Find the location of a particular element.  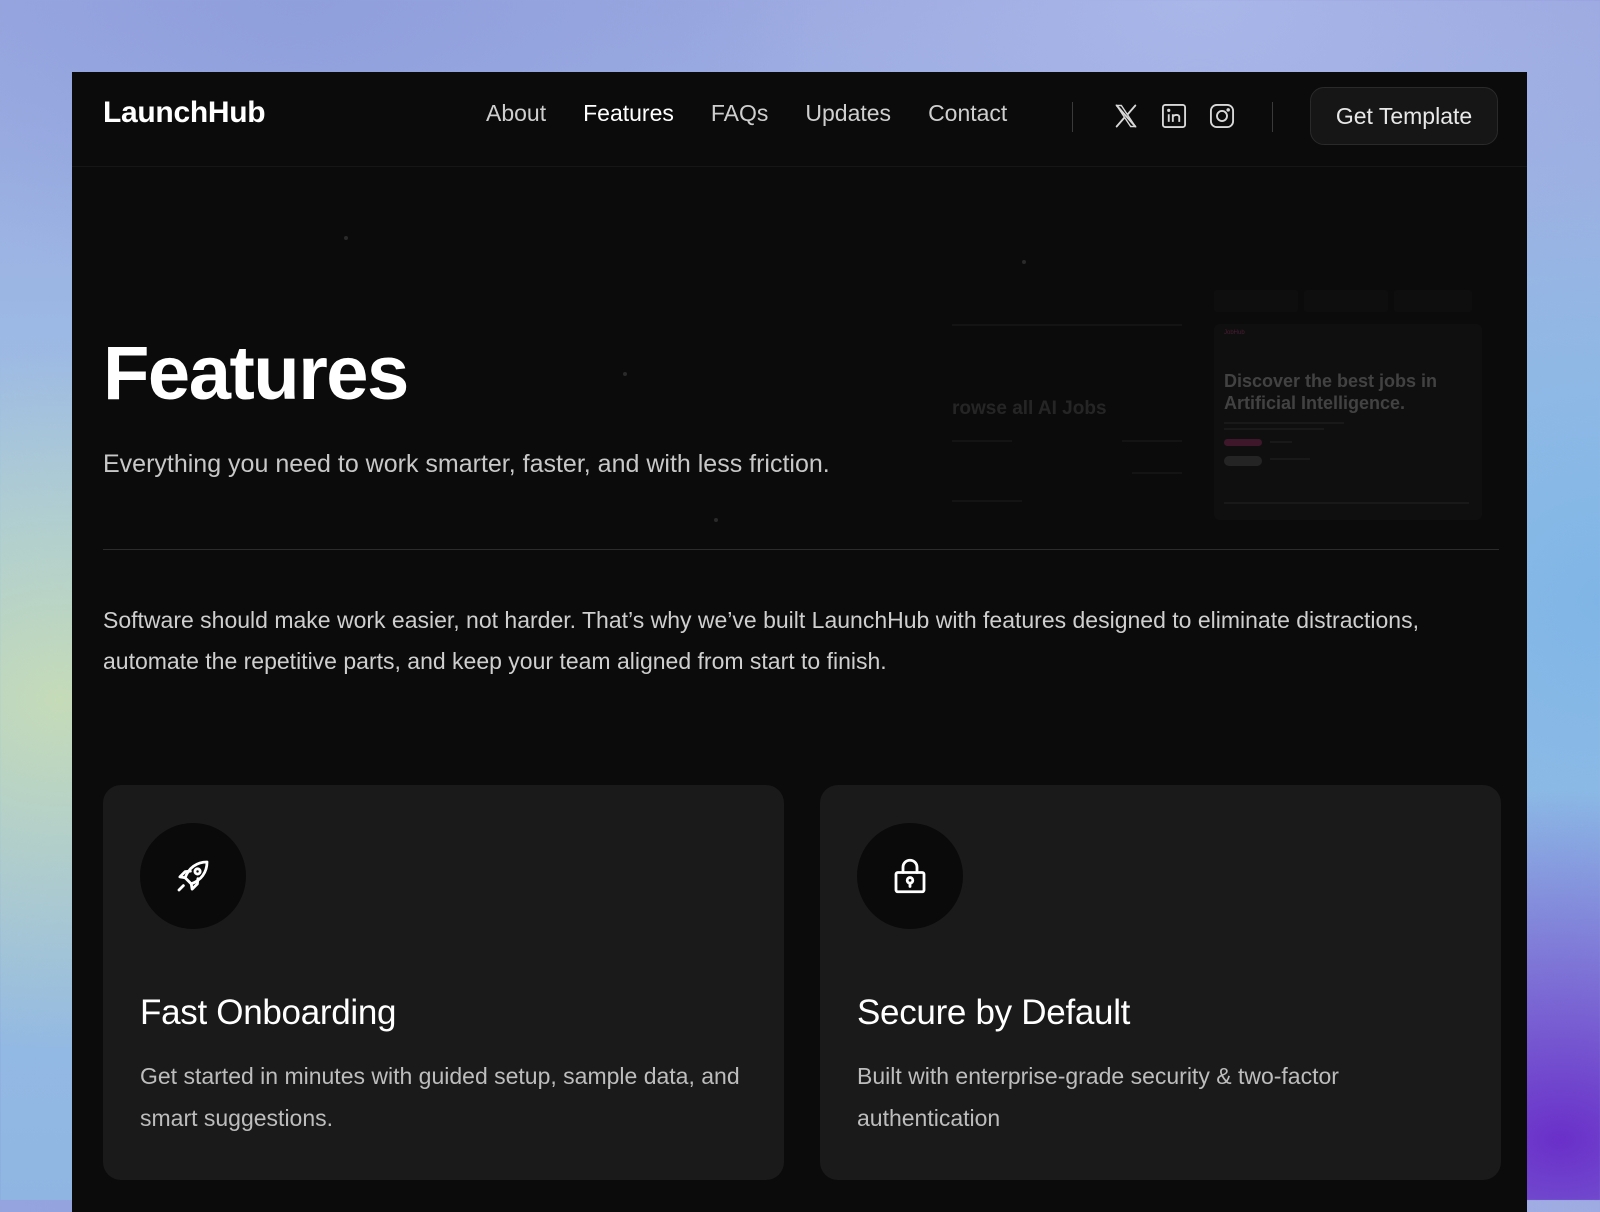

nav-link-about: About is located at coordinates (516, 113).